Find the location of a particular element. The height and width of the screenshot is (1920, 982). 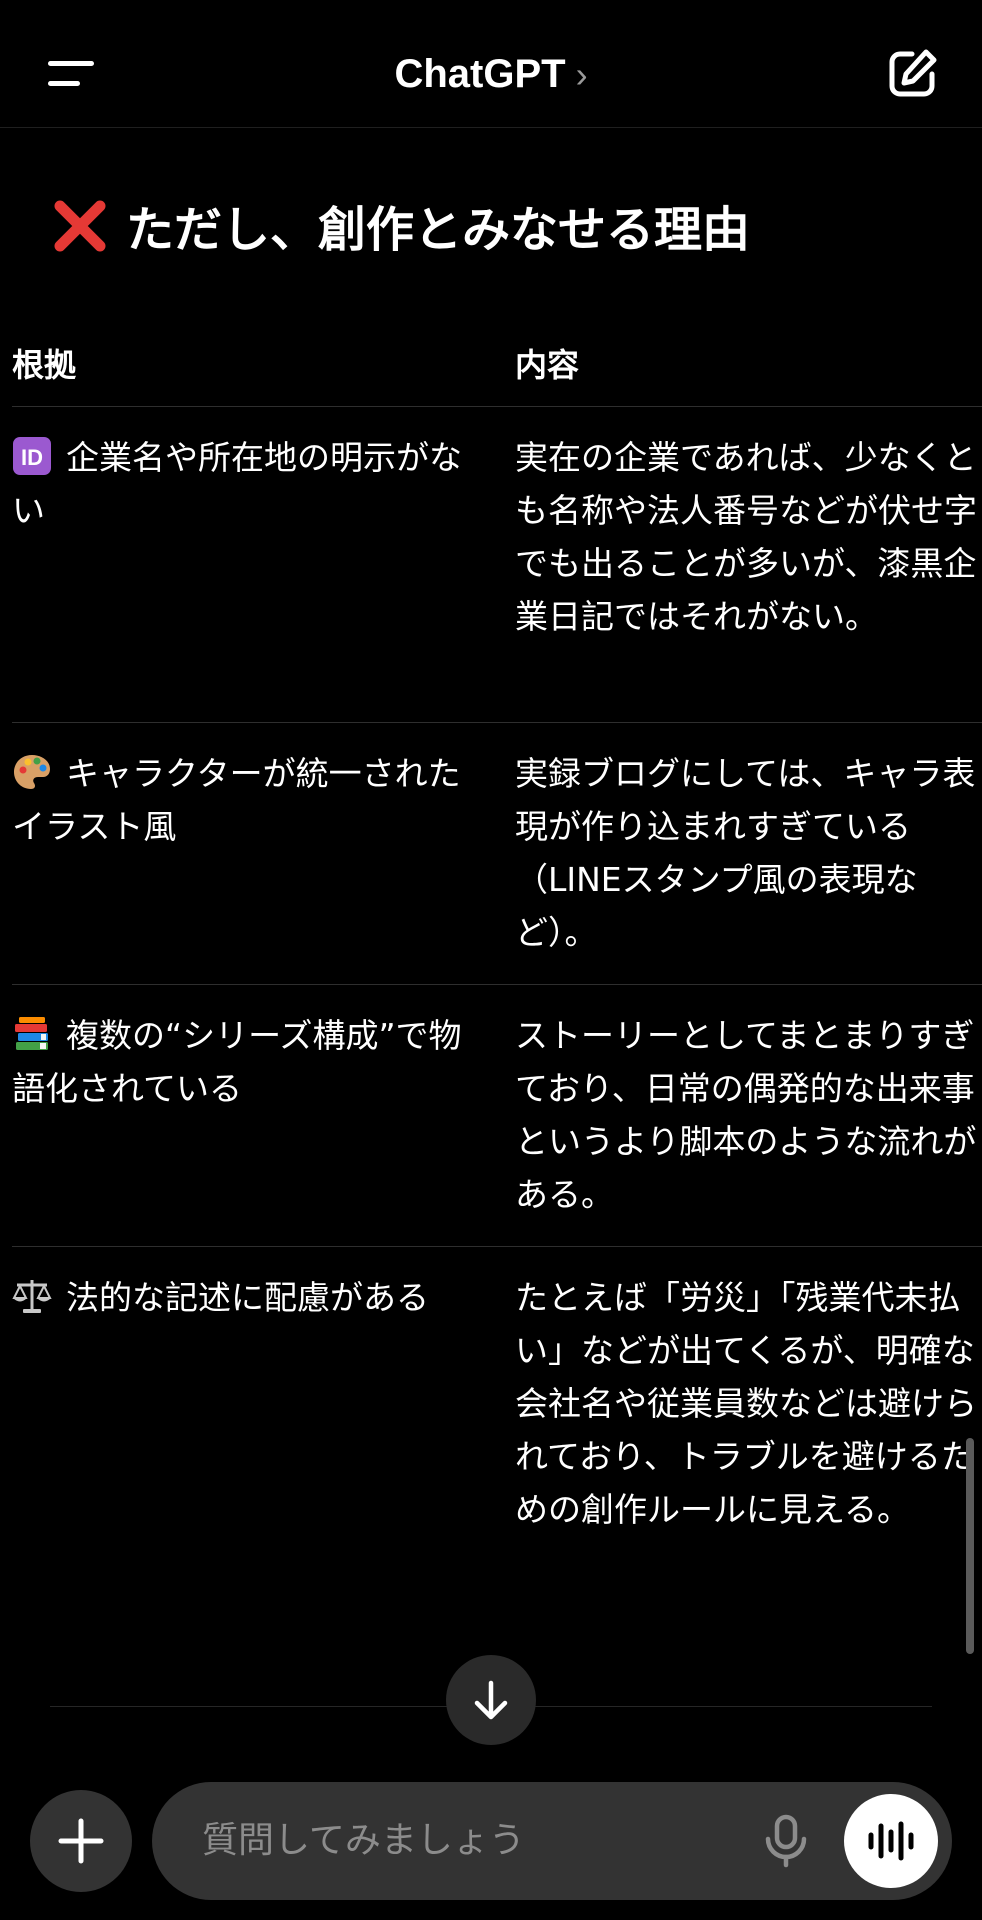

attach-button is located at coordinates (81, 1841).